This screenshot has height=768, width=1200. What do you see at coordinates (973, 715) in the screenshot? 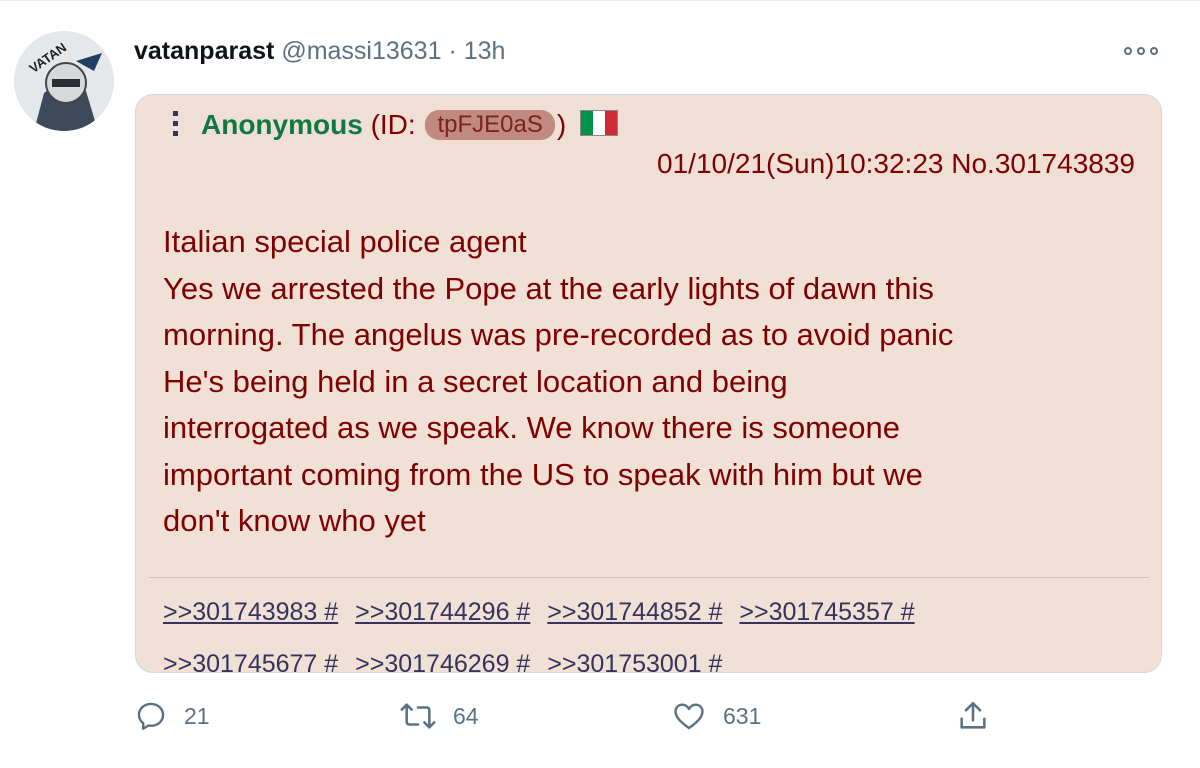
I see `share-icon` at bounding box center [973, 715].